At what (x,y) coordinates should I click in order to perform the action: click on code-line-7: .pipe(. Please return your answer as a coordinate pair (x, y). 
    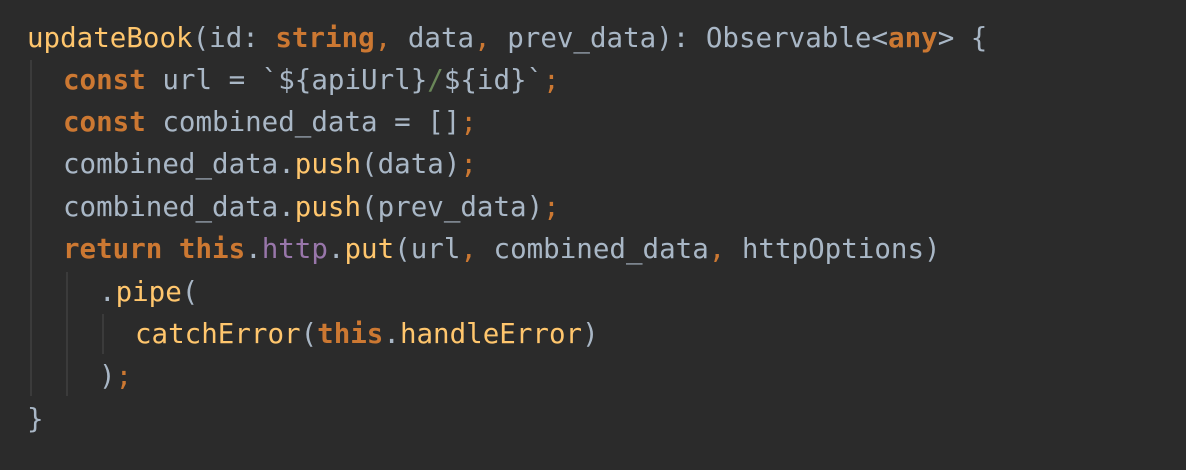
    Looking at the image, I should click on (148, 292).